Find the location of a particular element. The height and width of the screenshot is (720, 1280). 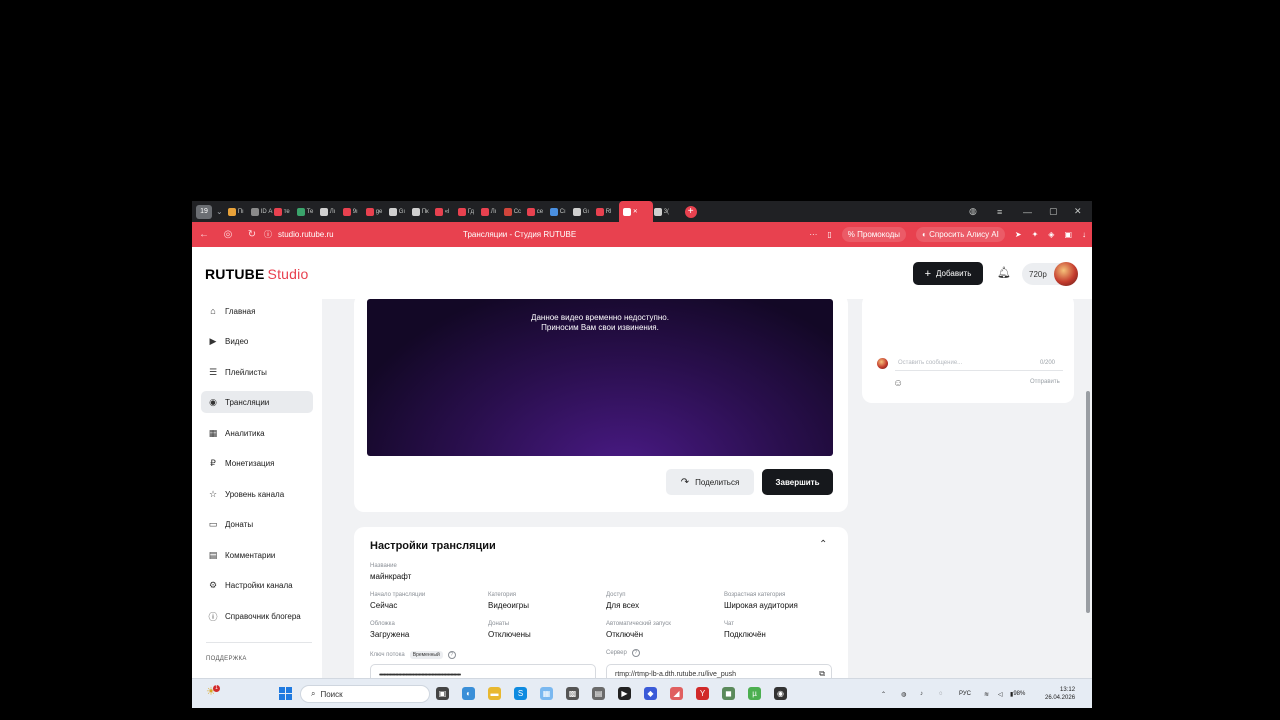

task-view-icon: ▣ is located at coordinates (442, 693).